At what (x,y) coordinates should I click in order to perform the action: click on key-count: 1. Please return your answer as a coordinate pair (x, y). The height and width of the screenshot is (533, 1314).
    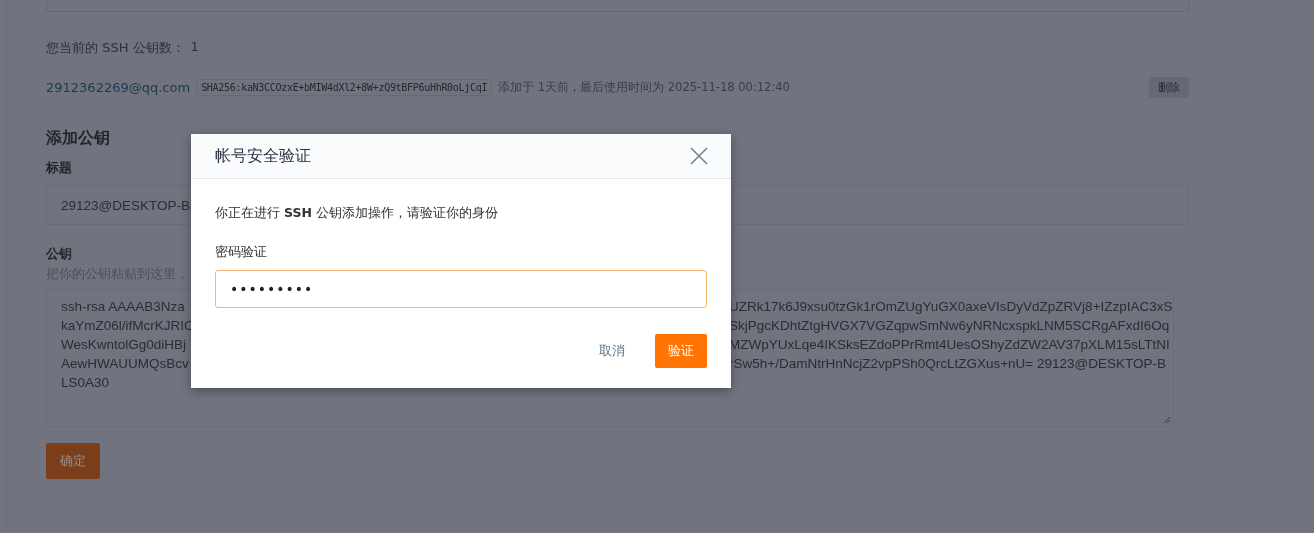
    Looking at the image, I should click on (194, 47).